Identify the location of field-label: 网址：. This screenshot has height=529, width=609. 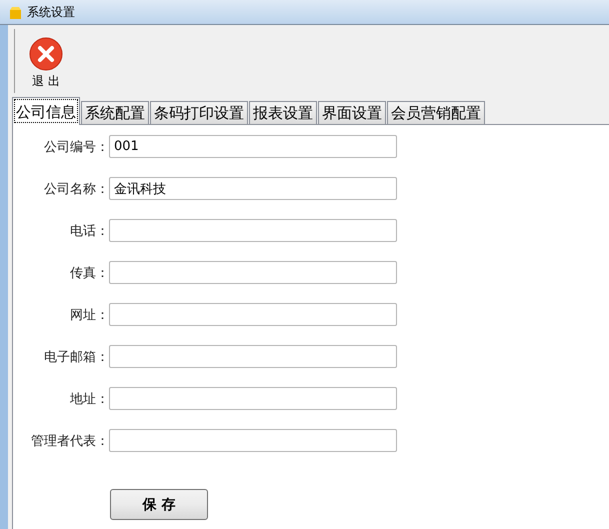
(89, 315).